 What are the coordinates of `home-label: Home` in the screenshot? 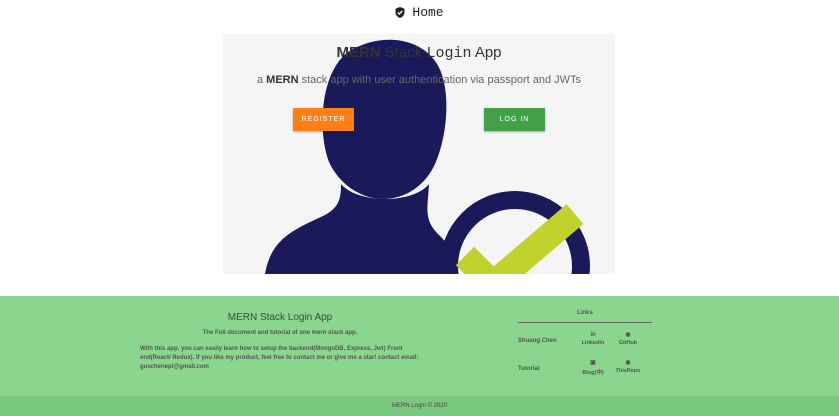 It's located at (428, 12).